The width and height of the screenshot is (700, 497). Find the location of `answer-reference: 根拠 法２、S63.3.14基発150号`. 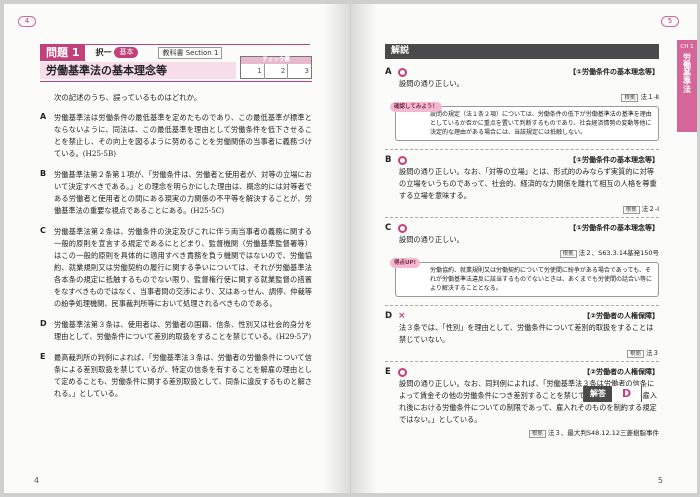

answer-reference: 根拠 法２、S63.3.14基発150号 is located at coordinates (522, 252).